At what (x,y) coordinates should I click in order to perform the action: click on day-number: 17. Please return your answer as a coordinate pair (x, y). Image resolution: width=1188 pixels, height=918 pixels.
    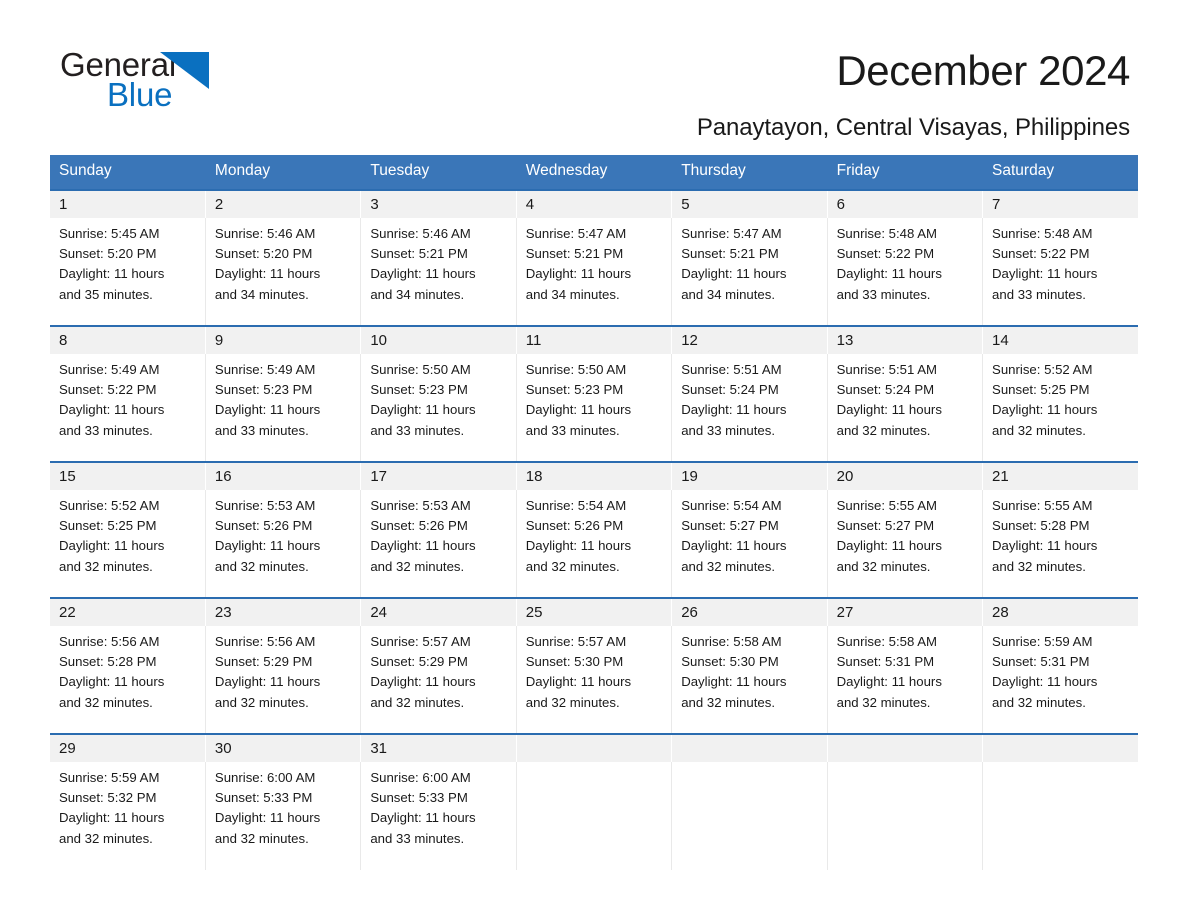
    Looking at the image, I should click on (438, 475).